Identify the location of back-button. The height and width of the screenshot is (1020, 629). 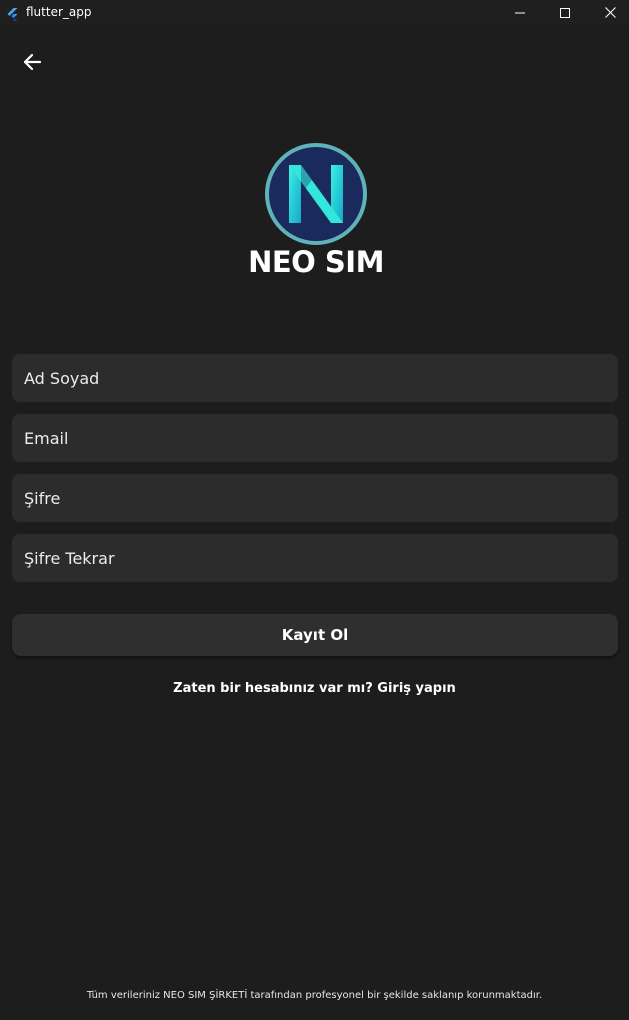
(32, 64).